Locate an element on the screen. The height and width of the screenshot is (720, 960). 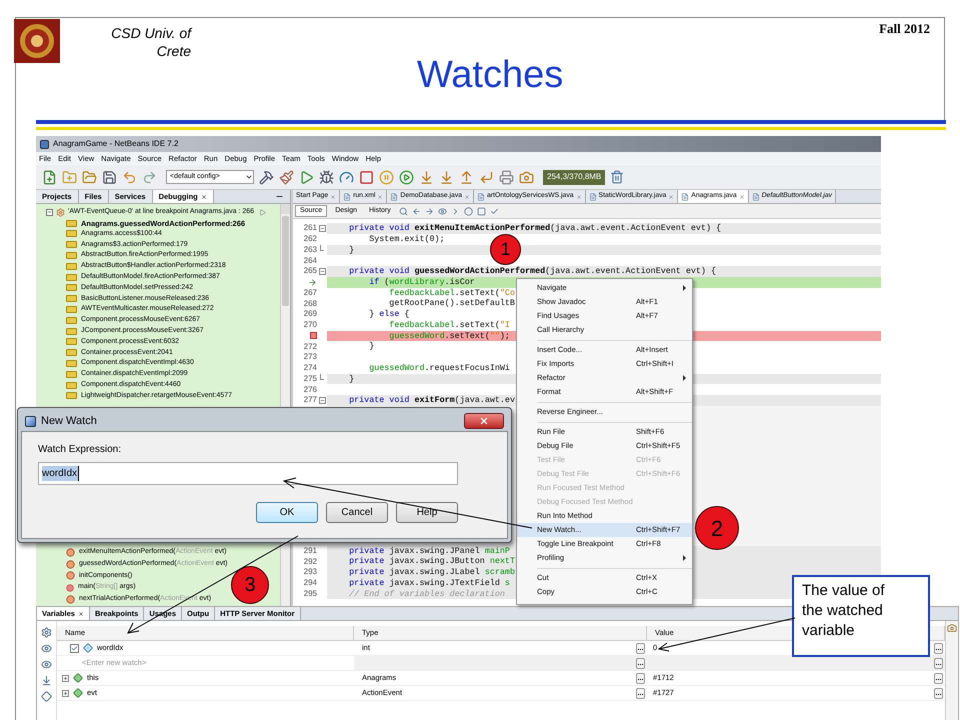
code-line: System.exit(0); is located at coordinates (406, 239).